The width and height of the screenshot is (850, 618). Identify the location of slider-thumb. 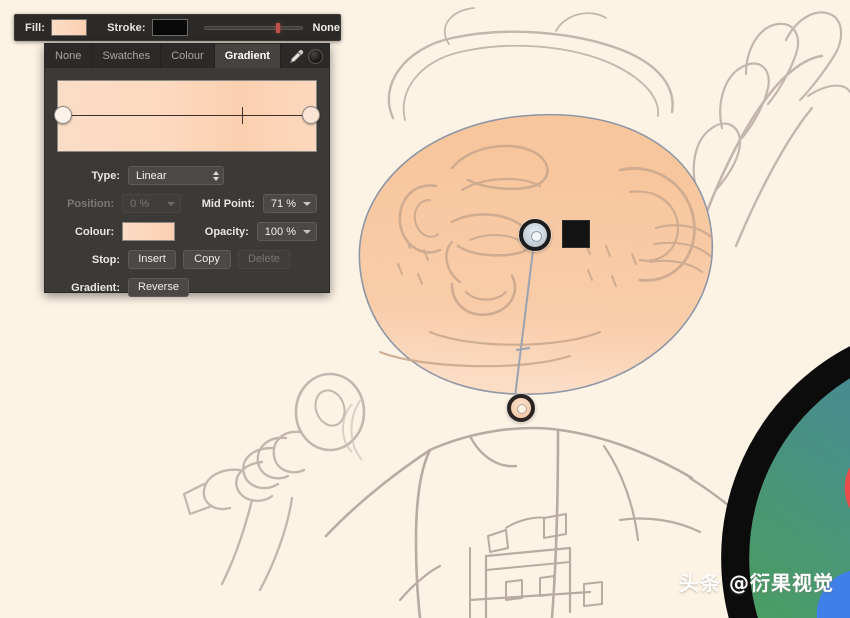
(277, 27).